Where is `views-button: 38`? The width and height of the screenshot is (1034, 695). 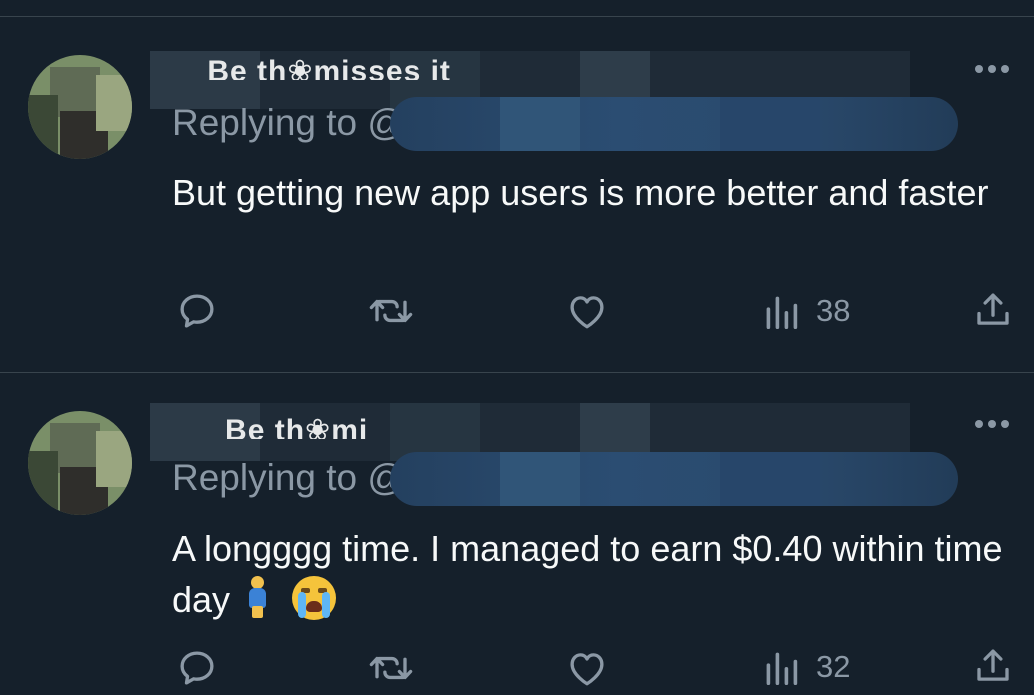
views-button: 38 is located at coordinates (806, 311).